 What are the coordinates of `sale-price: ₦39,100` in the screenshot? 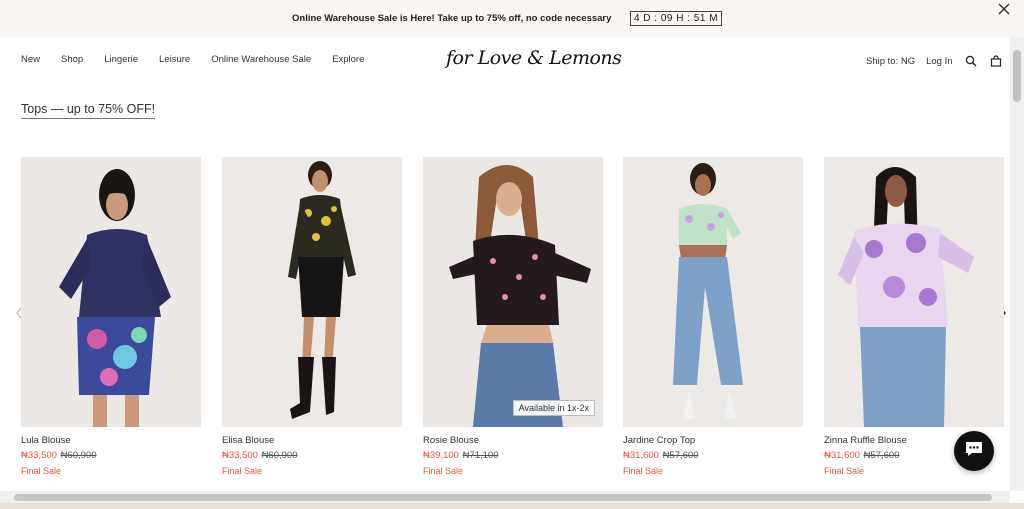 It's located at (441, 455).